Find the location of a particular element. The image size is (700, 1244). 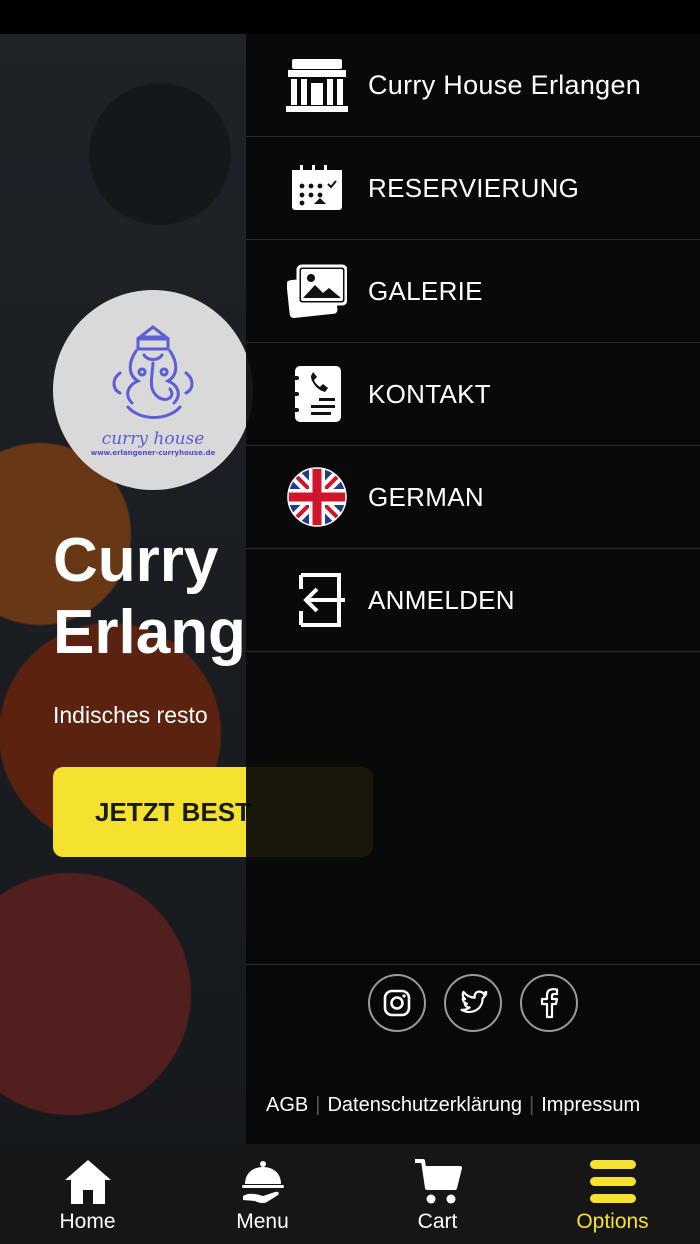

nav-label: Menu is located at coordinates (262, 1221).